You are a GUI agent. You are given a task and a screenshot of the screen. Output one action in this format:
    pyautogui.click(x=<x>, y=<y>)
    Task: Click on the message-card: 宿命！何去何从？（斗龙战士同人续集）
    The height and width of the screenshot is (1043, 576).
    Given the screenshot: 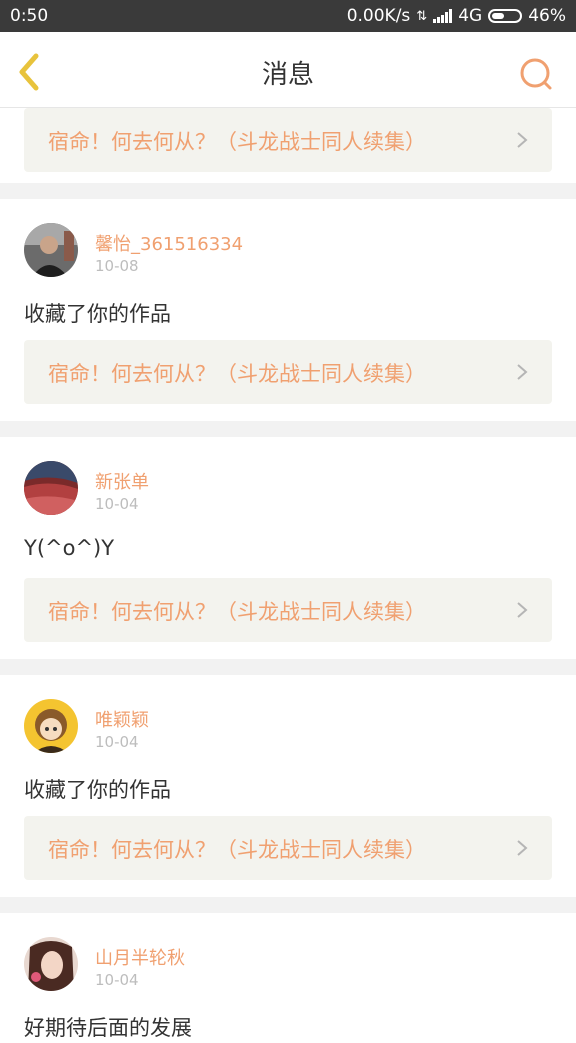 What is the action you would take?
    pyautogui.click(x=288, y=145)
    